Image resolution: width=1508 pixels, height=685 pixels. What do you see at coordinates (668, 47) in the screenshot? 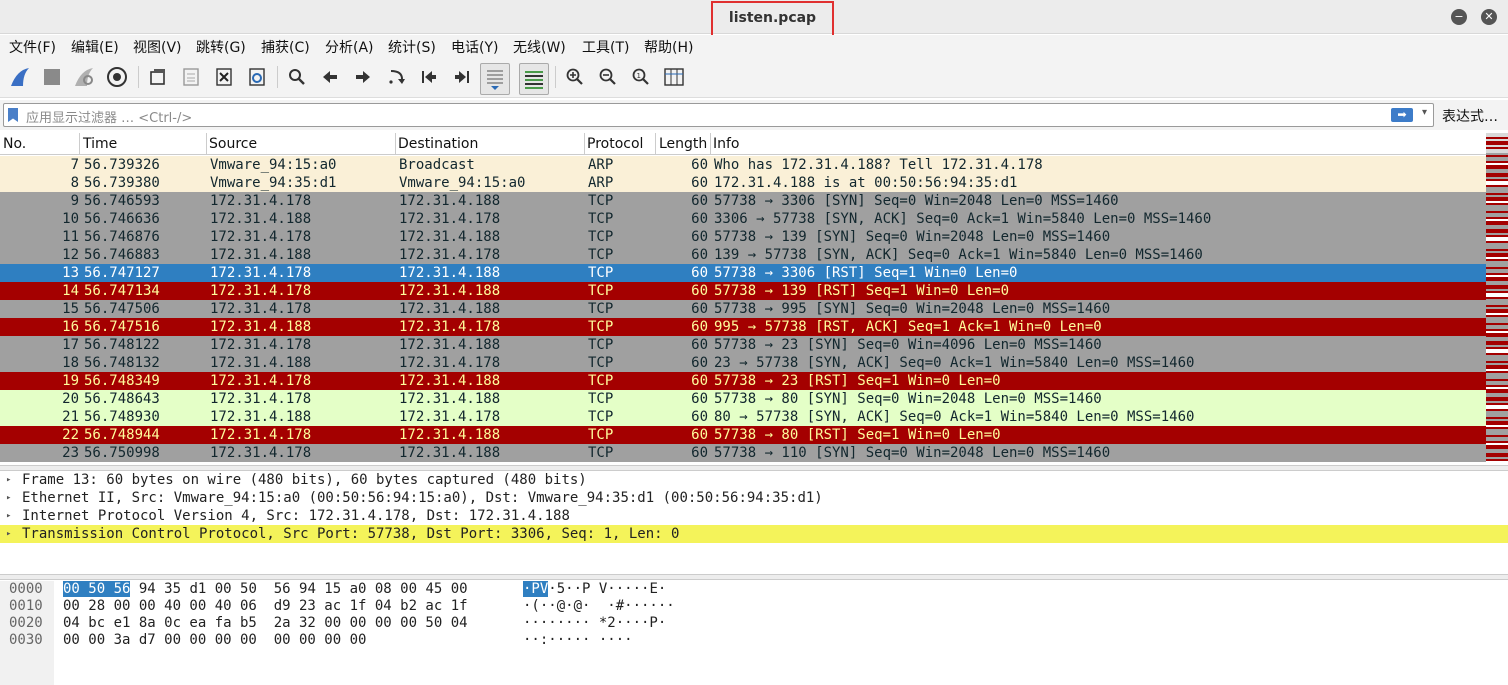
I see `menu-help: 帮助(H)` at bounding box center [668, 47].